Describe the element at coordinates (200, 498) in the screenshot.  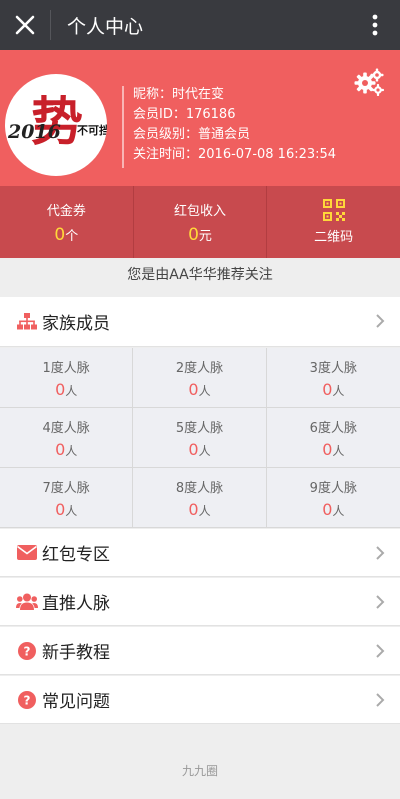
I see `network-degree-8: 8度人脉 0人` at that location.